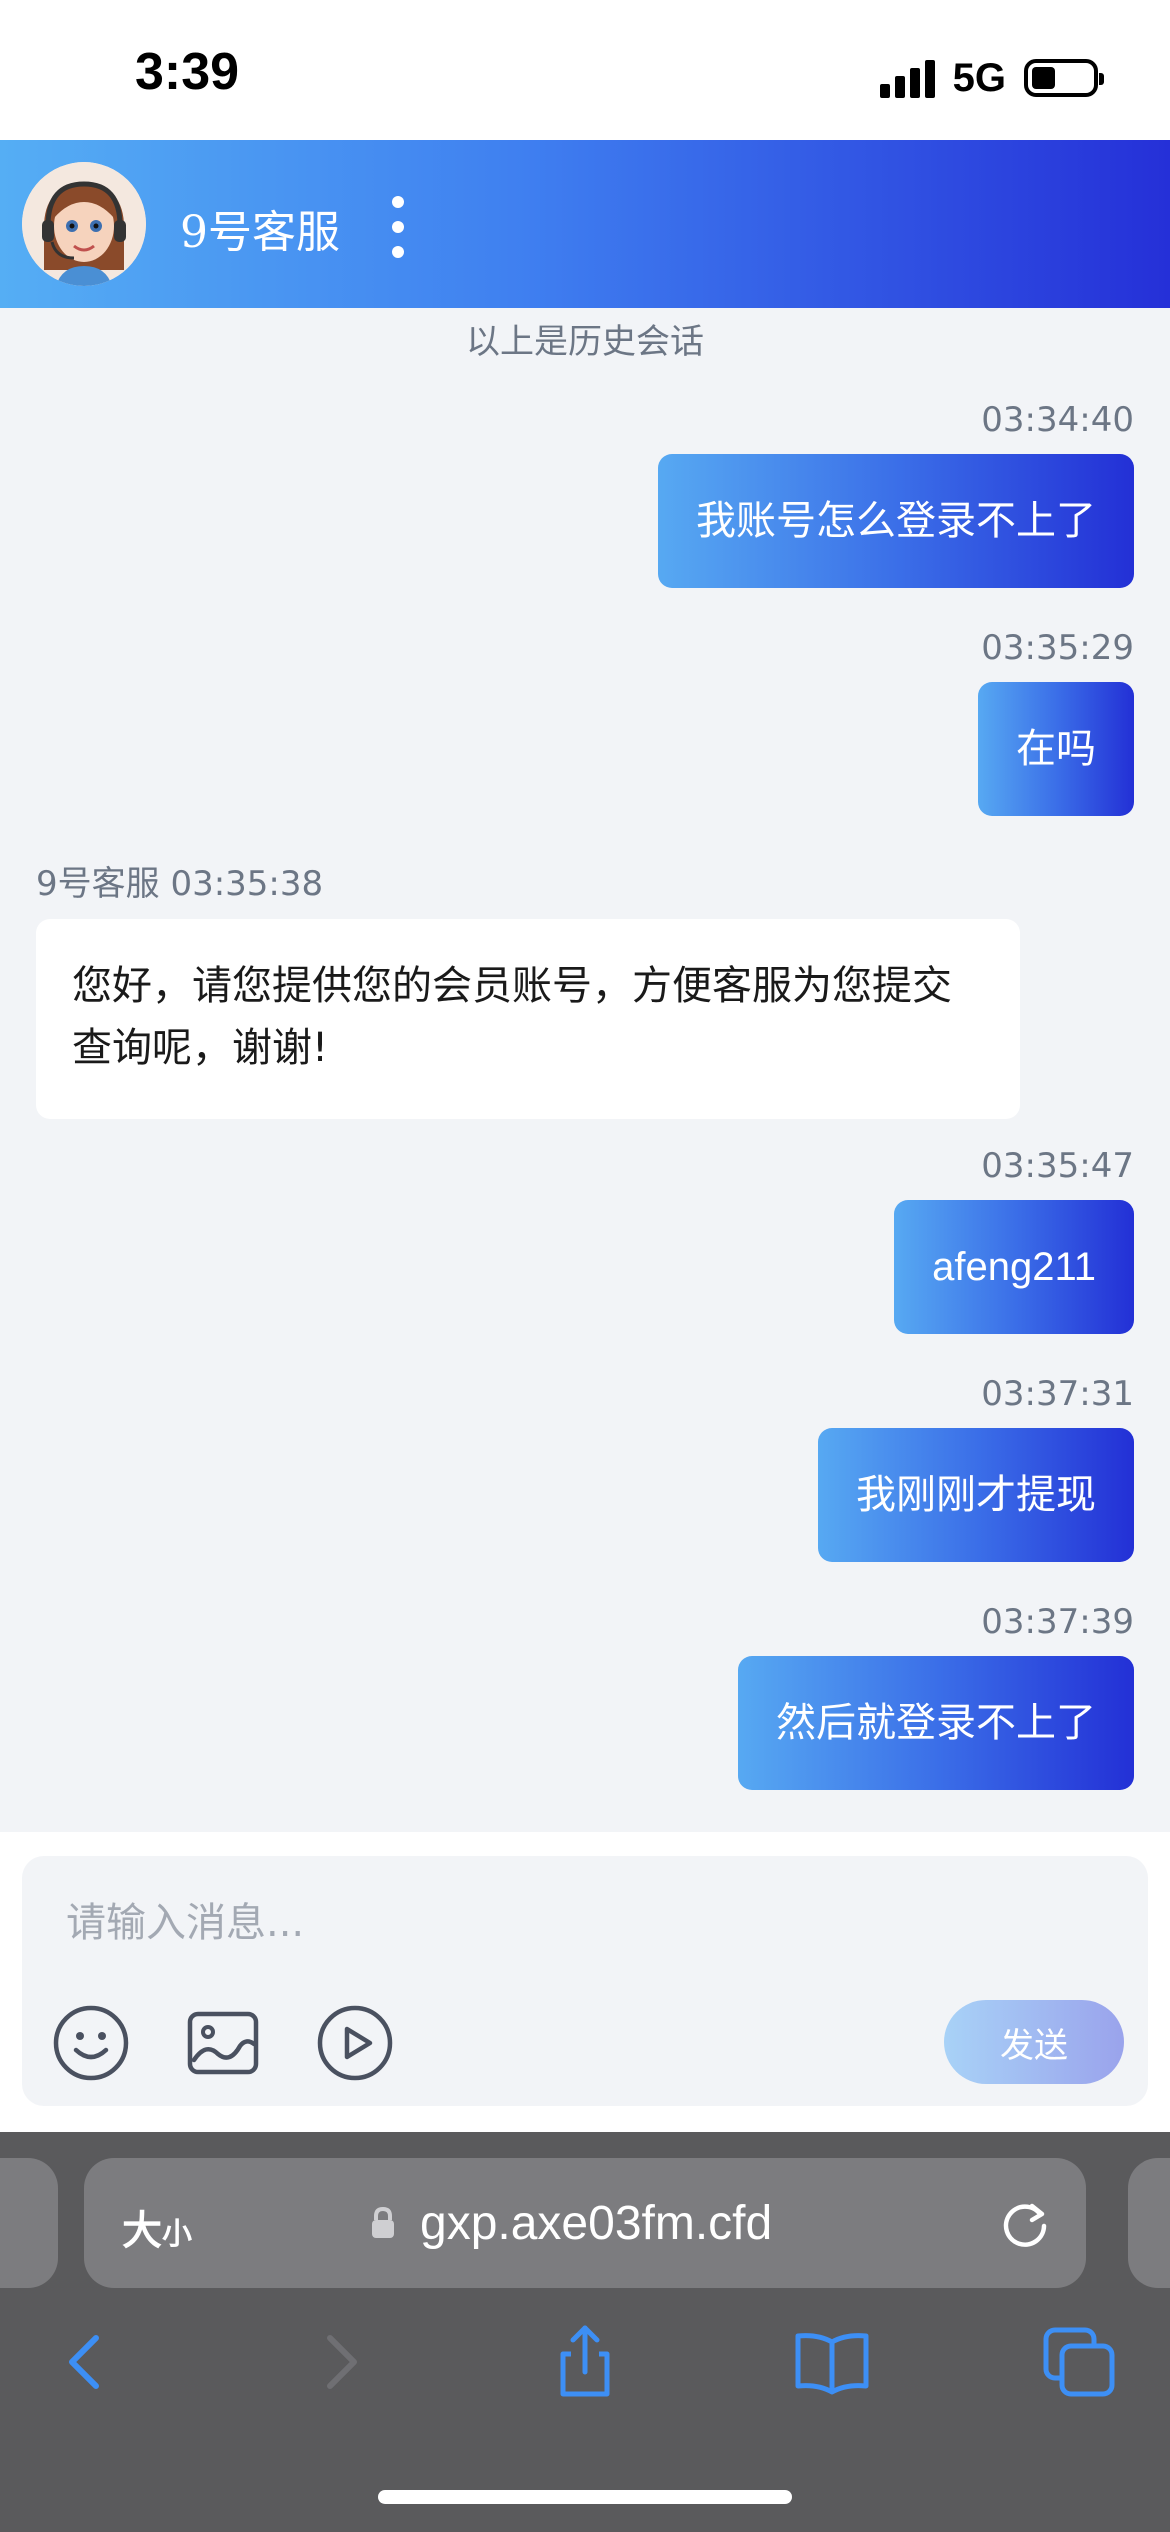 Image resolution: width=1170 pixels, height=2532 pixels. I want to click on home-indicator, so click(585, 2497).